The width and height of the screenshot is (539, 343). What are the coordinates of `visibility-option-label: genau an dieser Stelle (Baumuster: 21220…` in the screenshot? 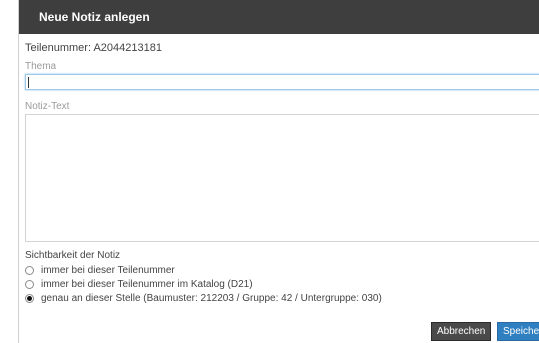 It's located at (211, 298).